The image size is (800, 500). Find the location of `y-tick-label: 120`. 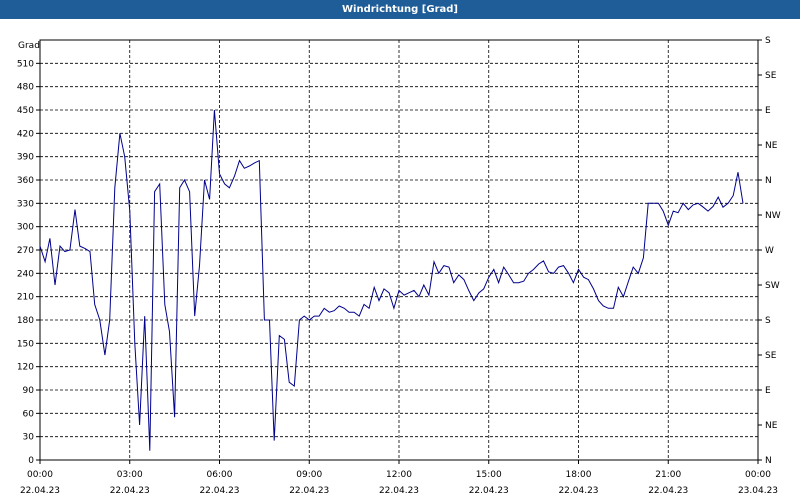

y-tick-label: 120 is located at coordinates (25, 368).